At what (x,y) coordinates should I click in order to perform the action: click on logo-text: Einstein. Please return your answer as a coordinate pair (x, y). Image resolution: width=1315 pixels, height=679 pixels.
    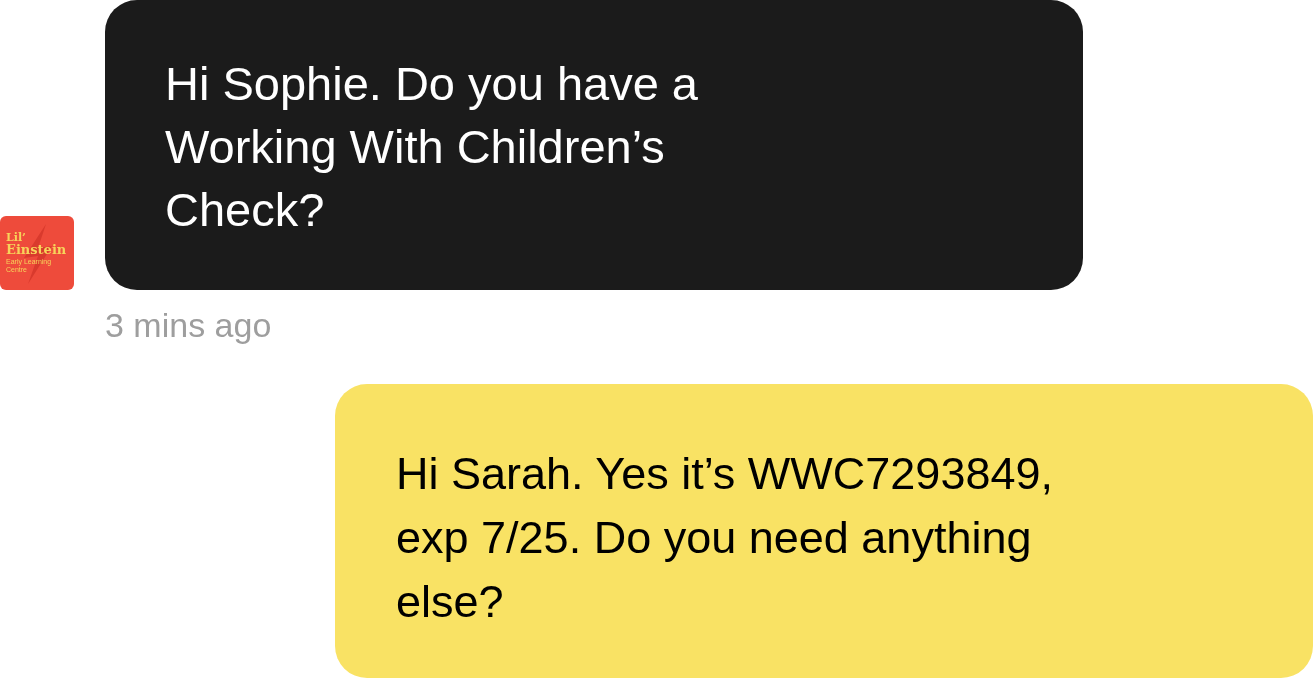
    Looking at the image, I should click on (36, 250).